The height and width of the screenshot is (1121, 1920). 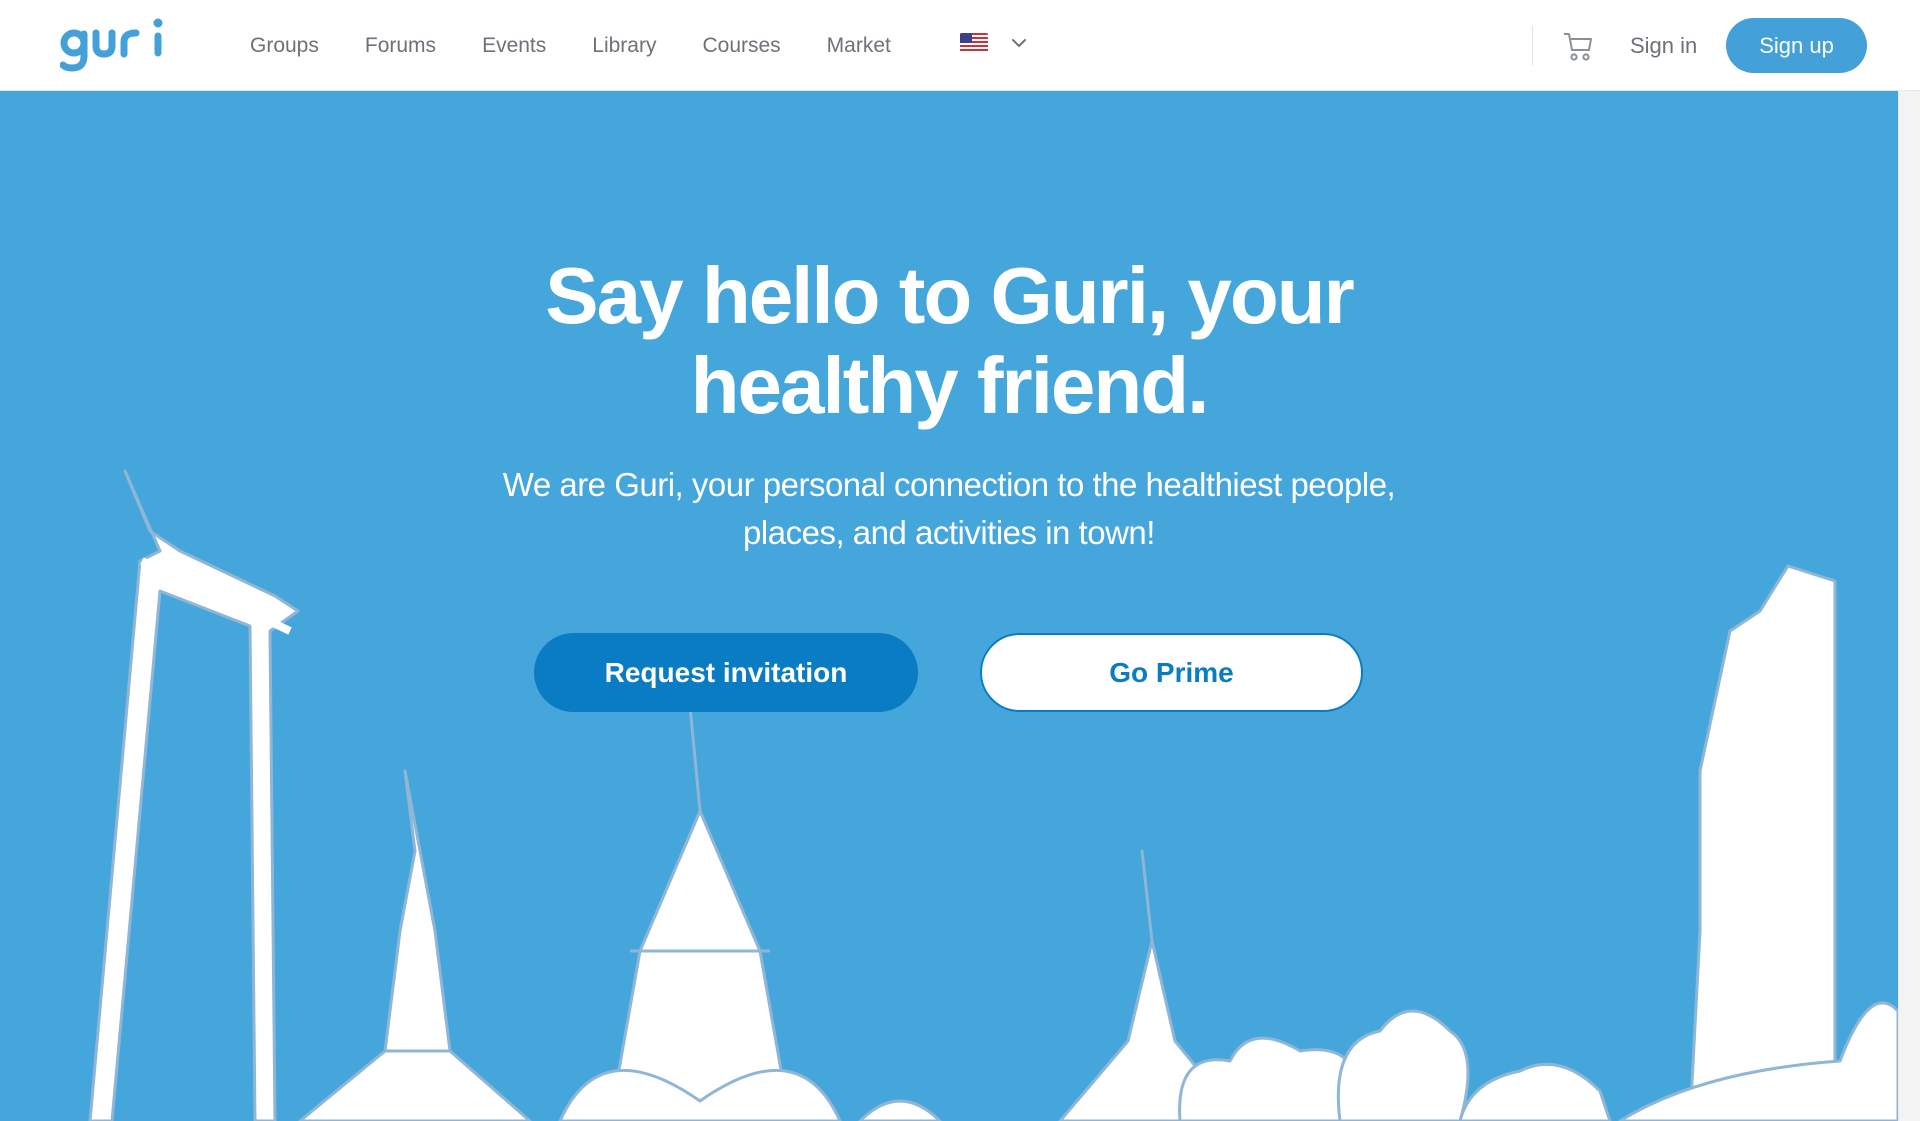 What do you see at coordinates (949, 295) in the screenshot?
I see `hero-title-line-1: Say hello to Guri, your` at bounding box center [949, 295].